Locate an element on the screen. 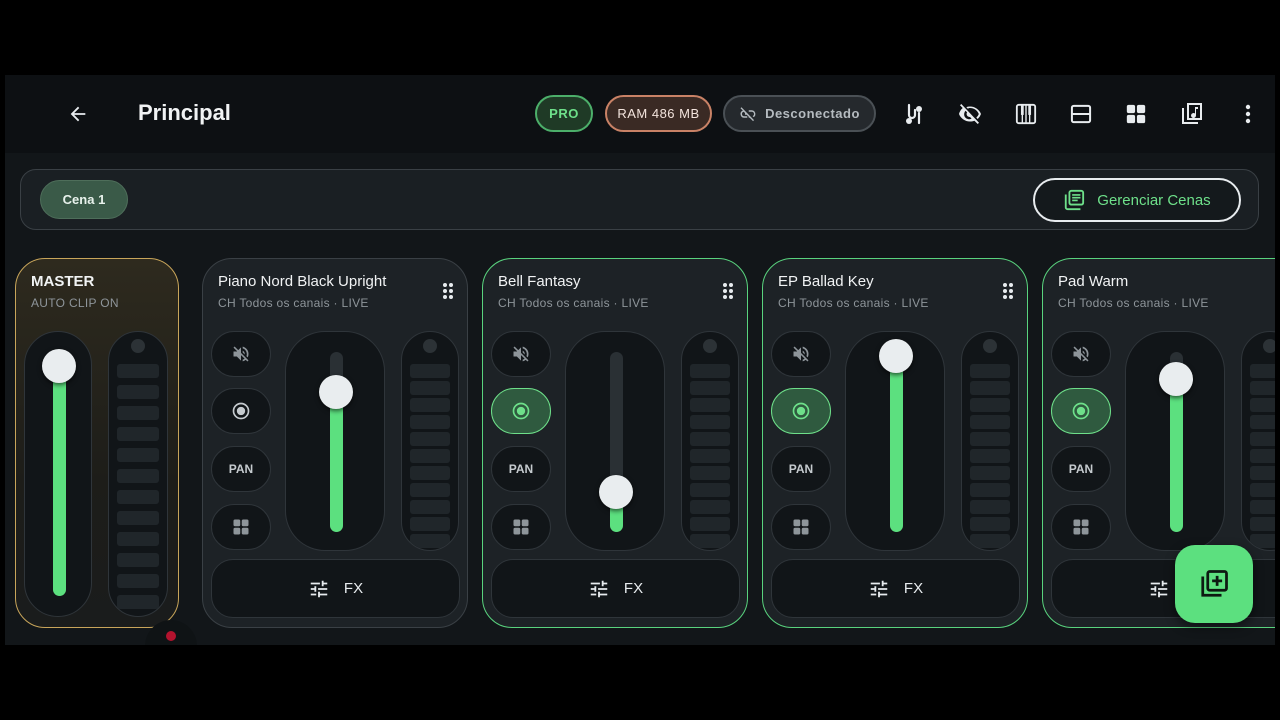 The image size is (1280, 720). scene-bar: Cena 1 Gerenciar Cenas is located at coordinates (639, 199).